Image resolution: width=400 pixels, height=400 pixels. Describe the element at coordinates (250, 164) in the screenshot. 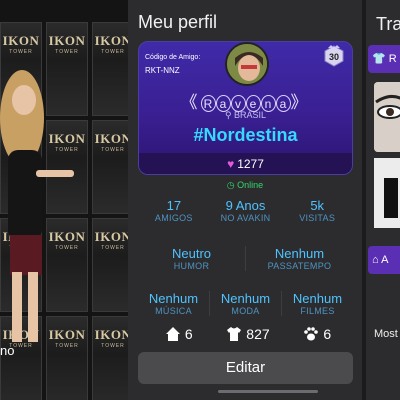

I see `hearts-value: 1277` at that location.